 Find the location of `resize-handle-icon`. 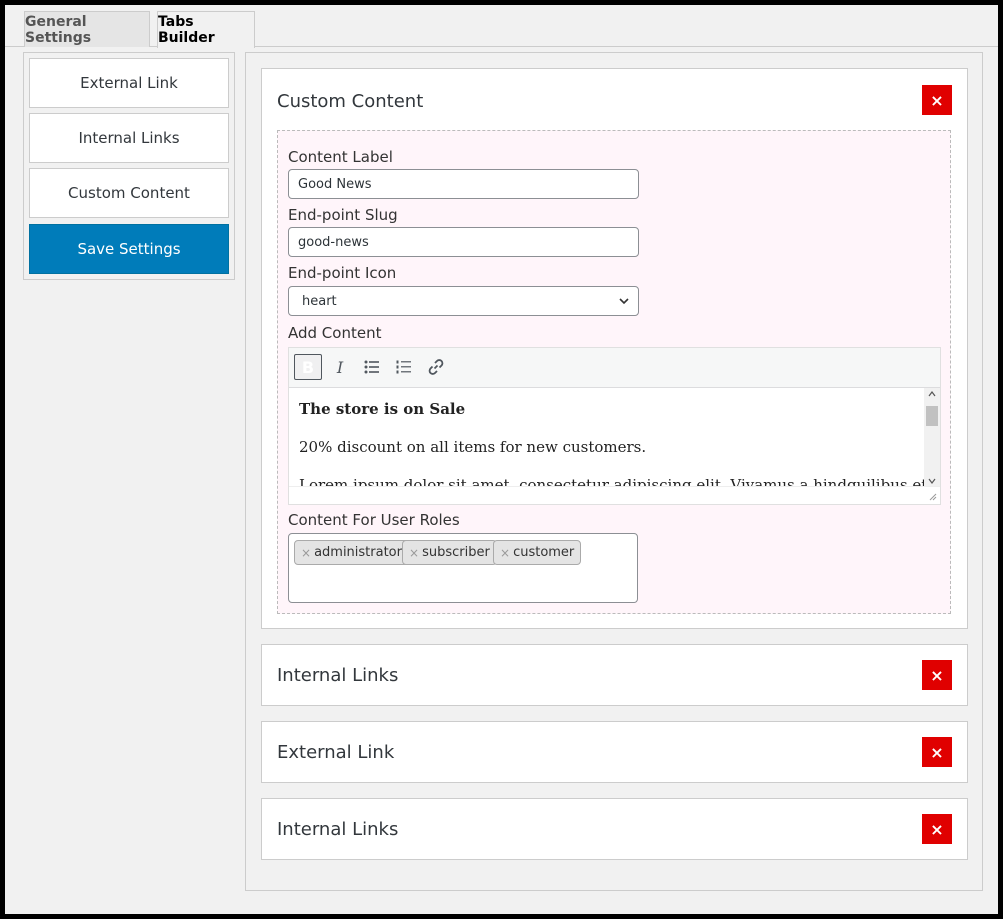

resize-handle-icon is located at coordinates (932, 496).